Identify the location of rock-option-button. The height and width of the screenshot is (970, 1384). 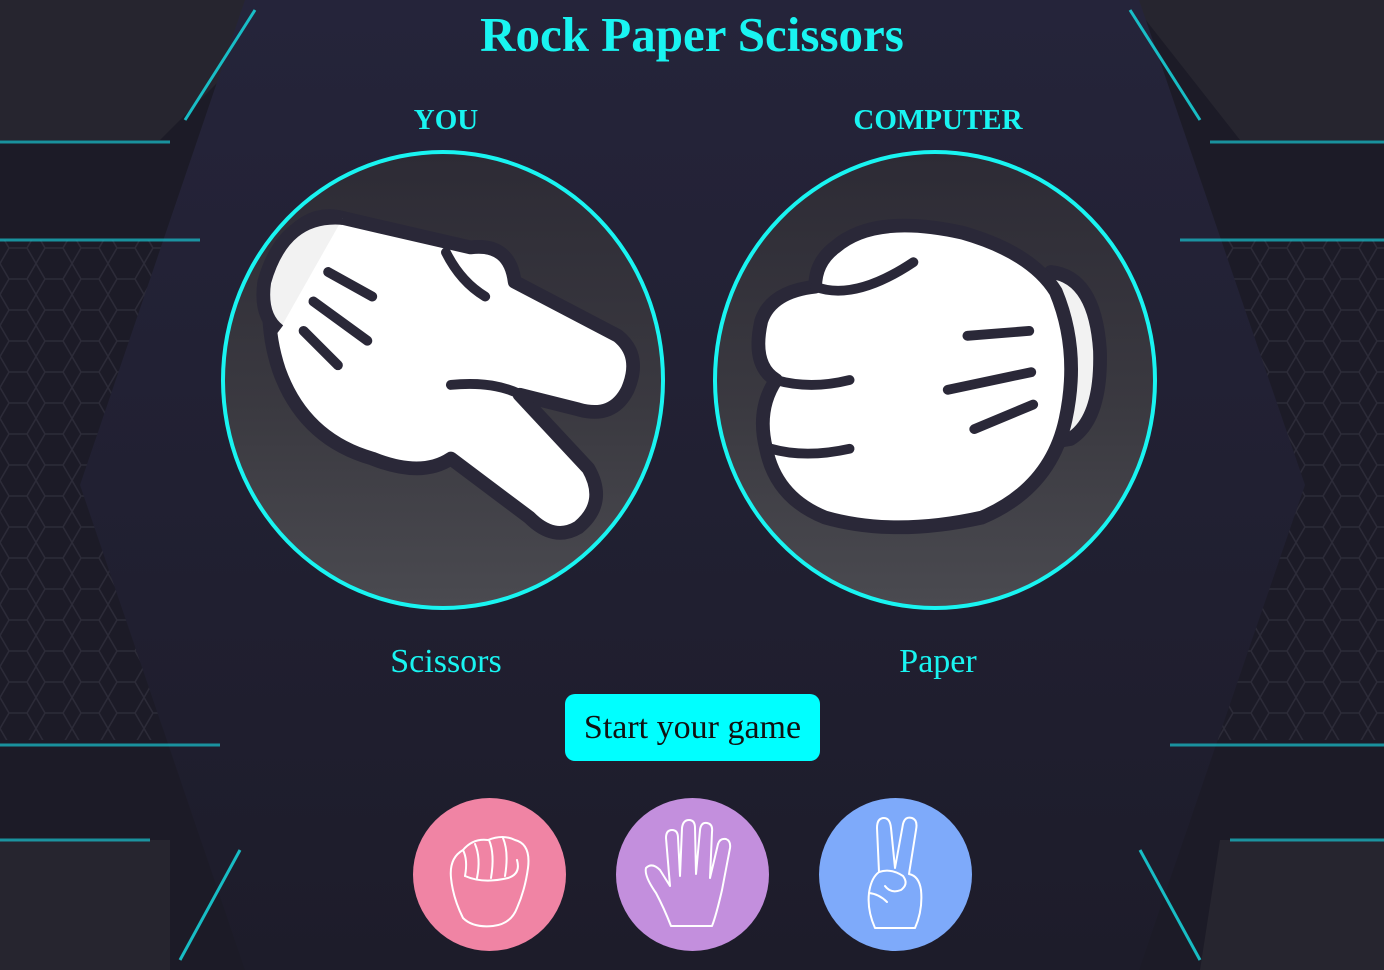
(489, 874).